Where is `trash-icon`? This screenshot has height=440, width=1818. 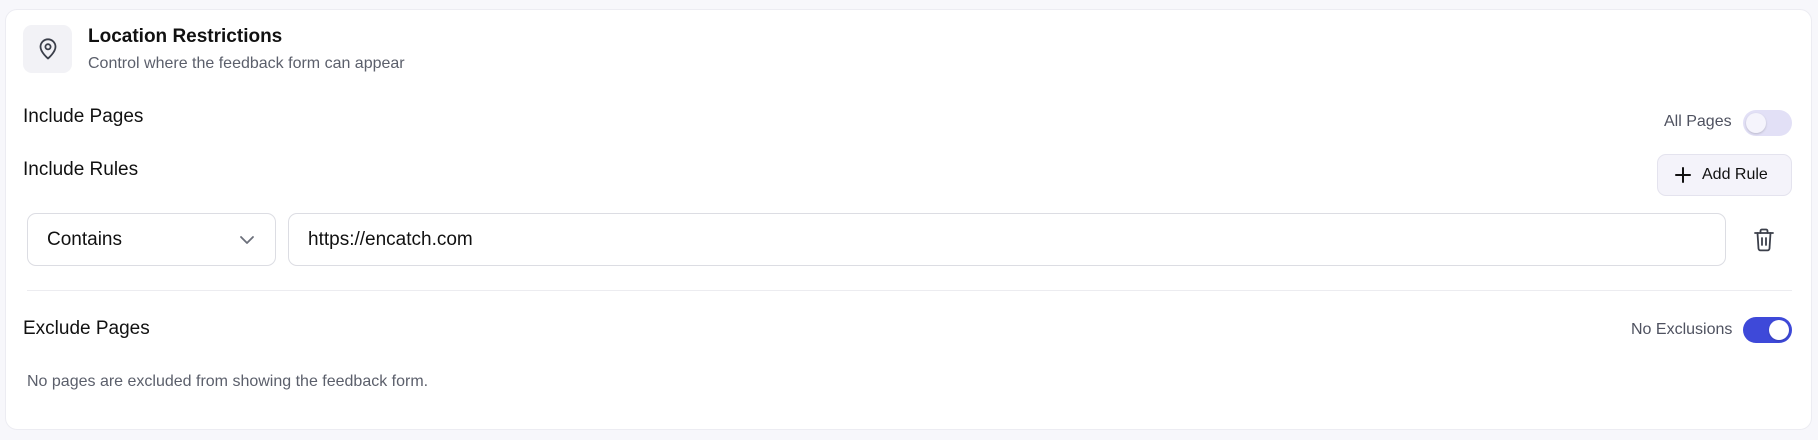
trash-icon is located at coordinates (1764, 240).